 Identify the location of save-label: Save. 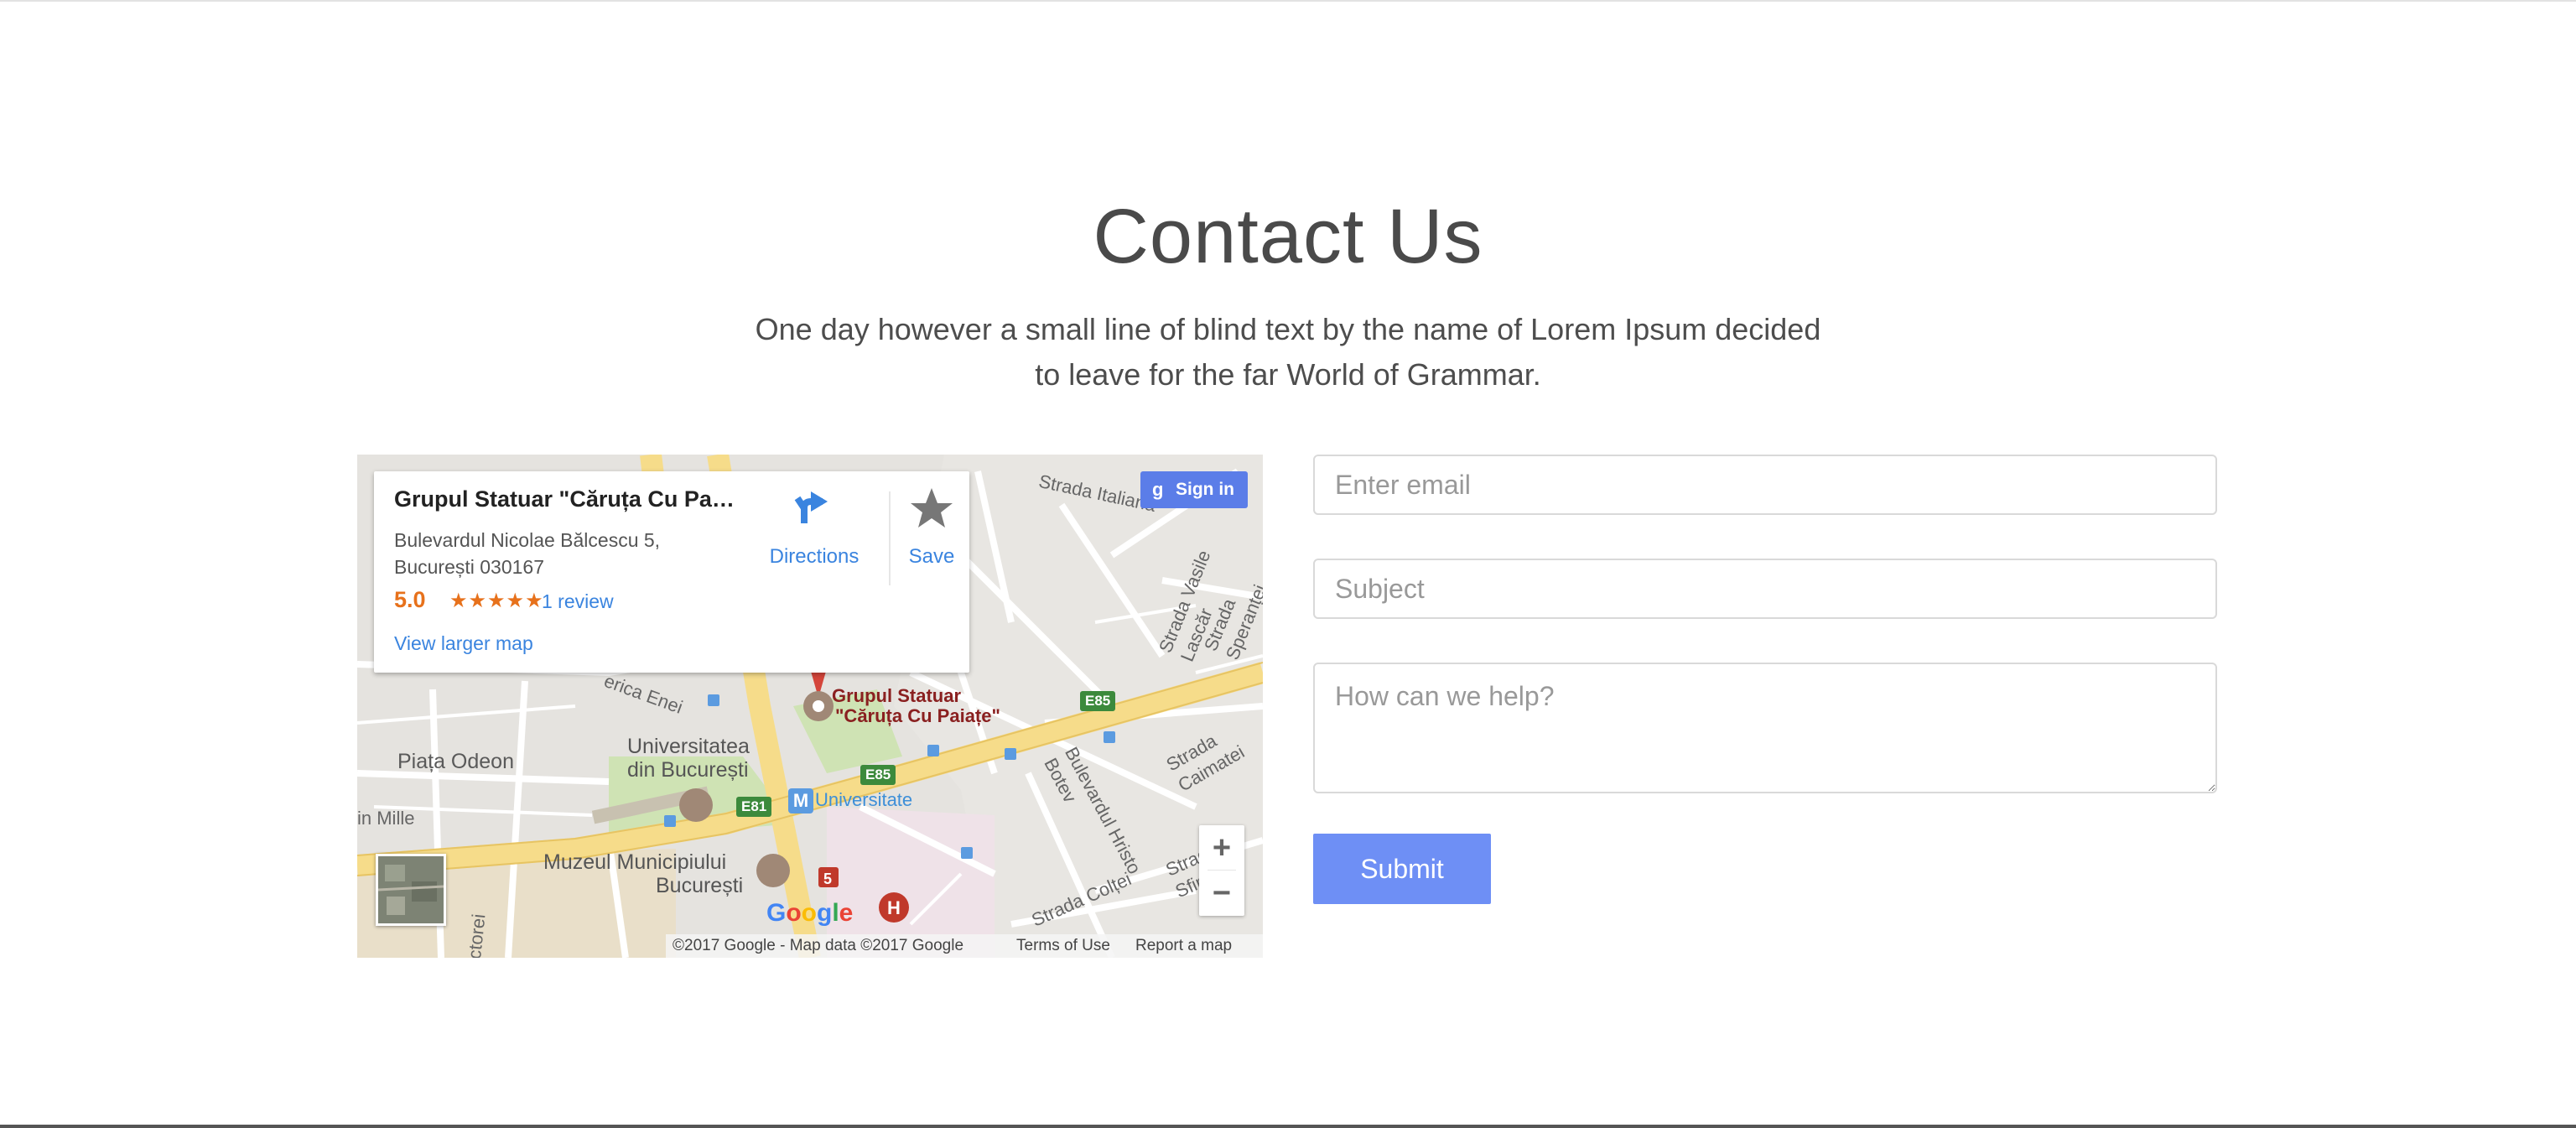
(931, 556).